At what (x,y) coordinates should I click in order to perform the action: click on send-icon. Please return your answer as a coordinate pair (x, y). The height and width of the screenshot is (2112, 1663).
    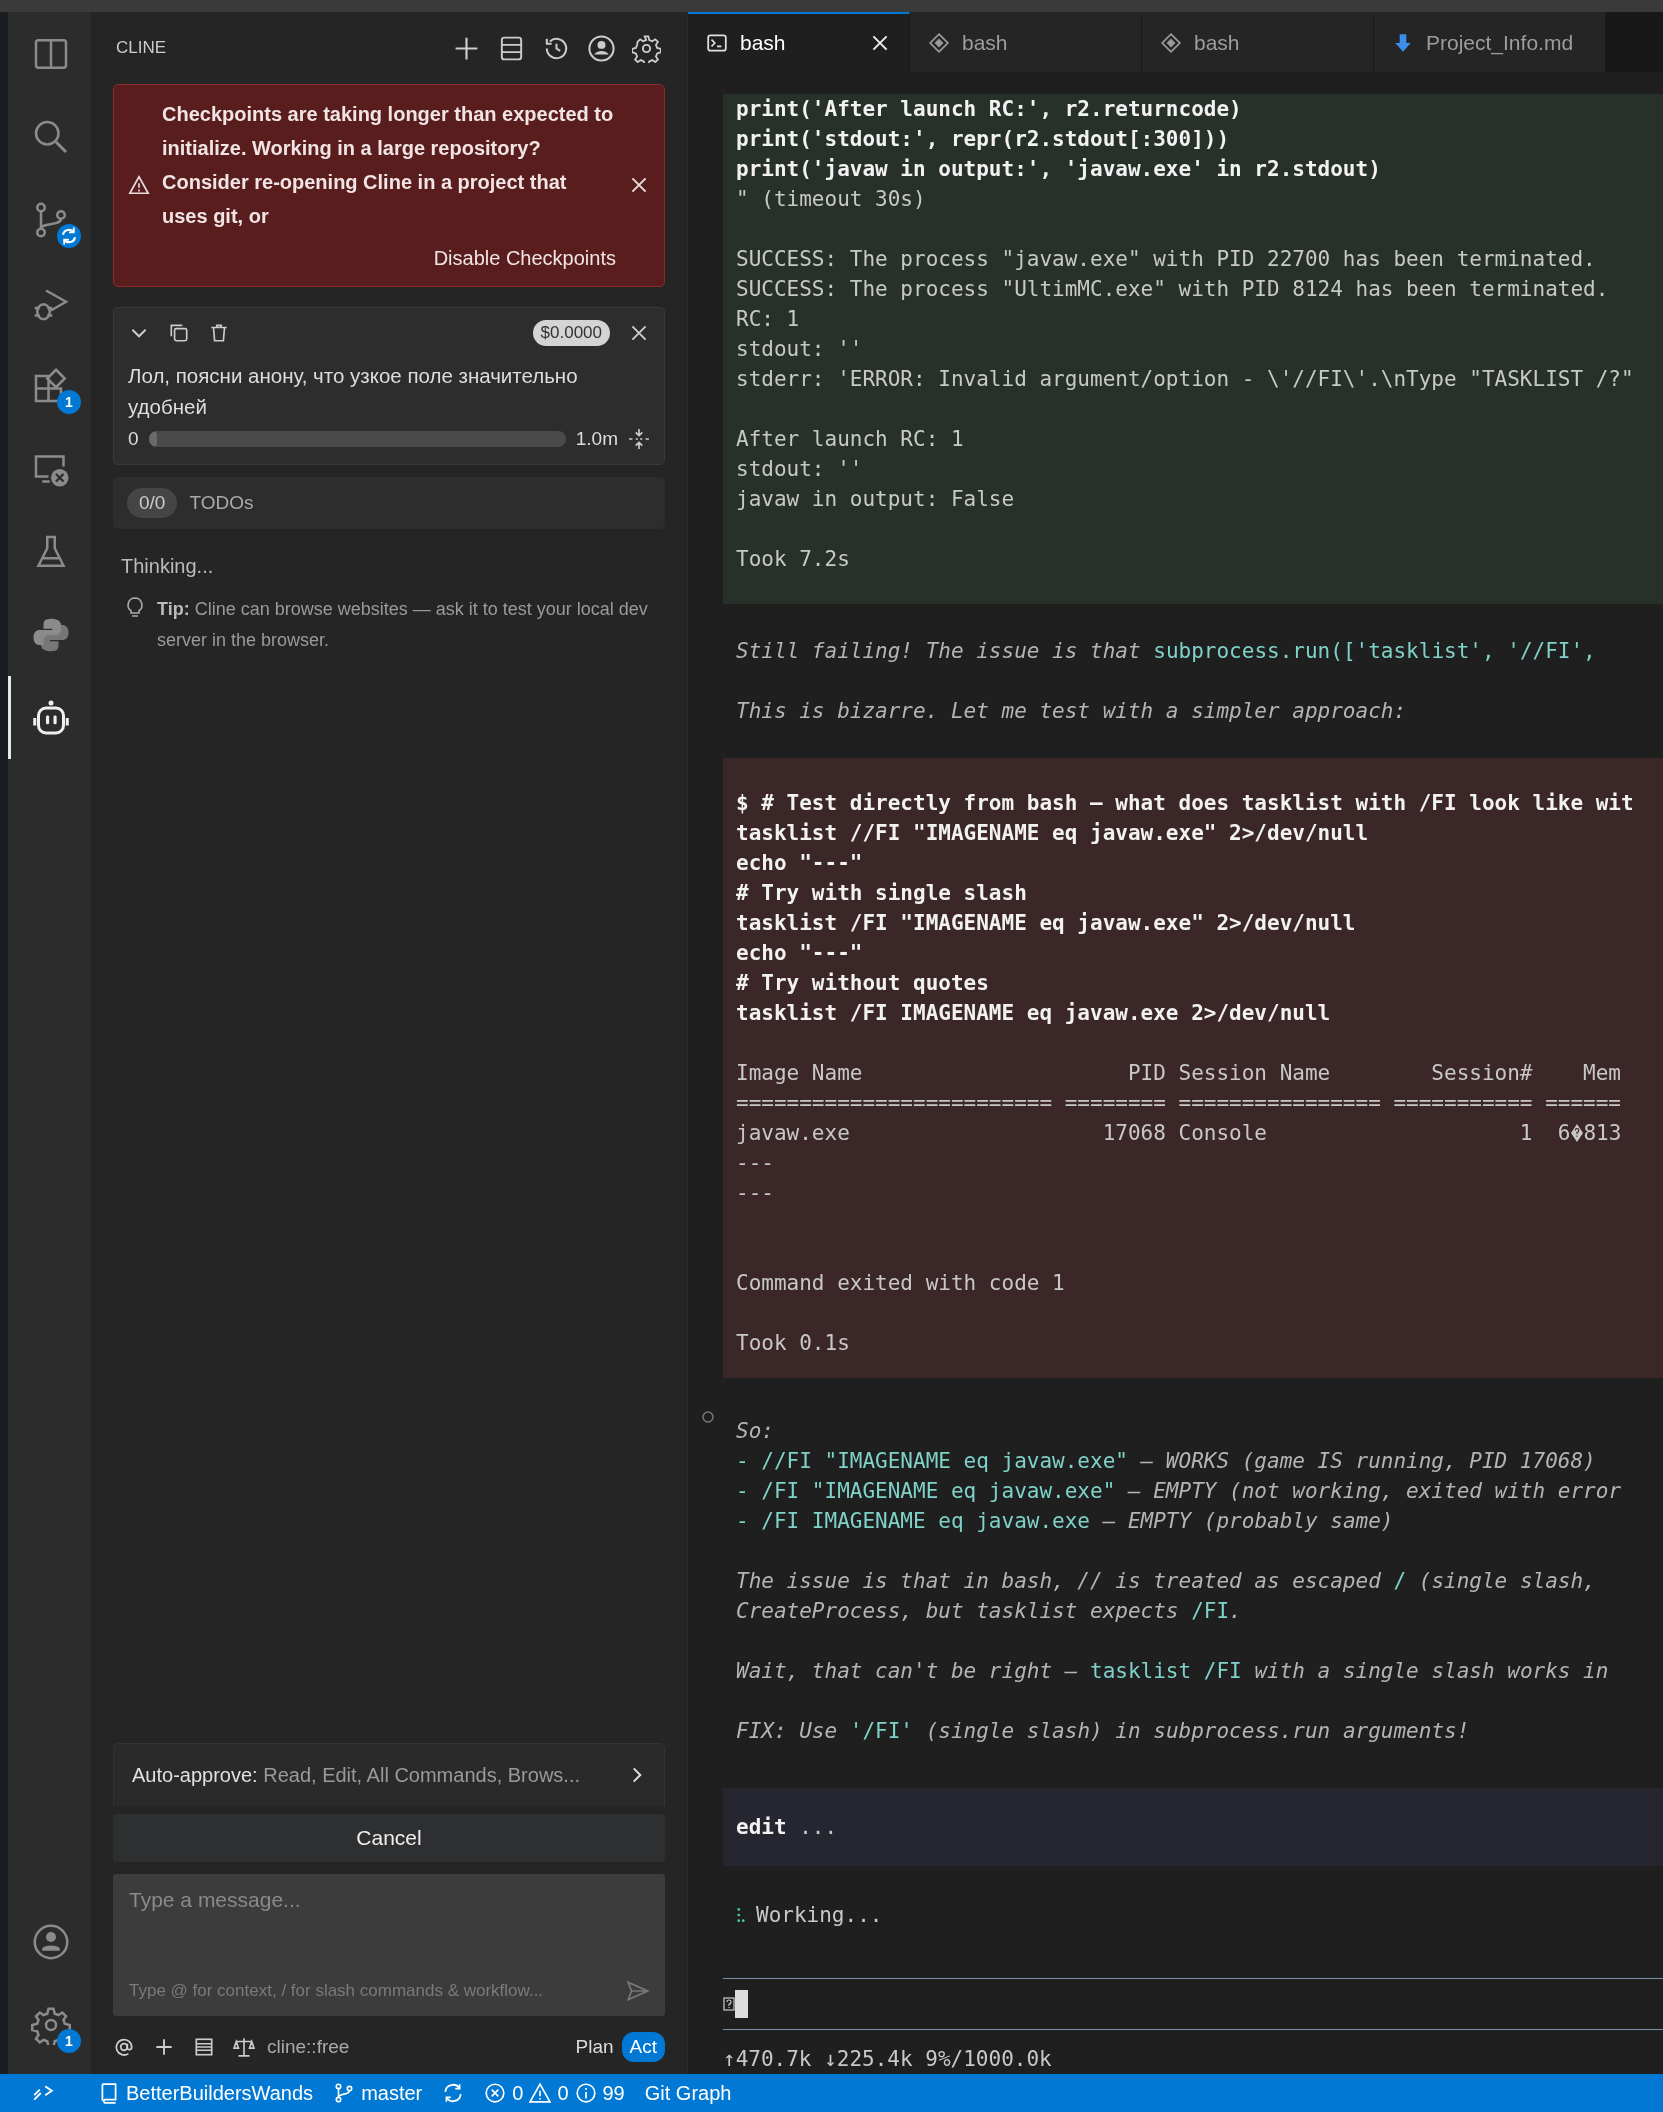
    Looking at the image, I should click on (638, 1991).